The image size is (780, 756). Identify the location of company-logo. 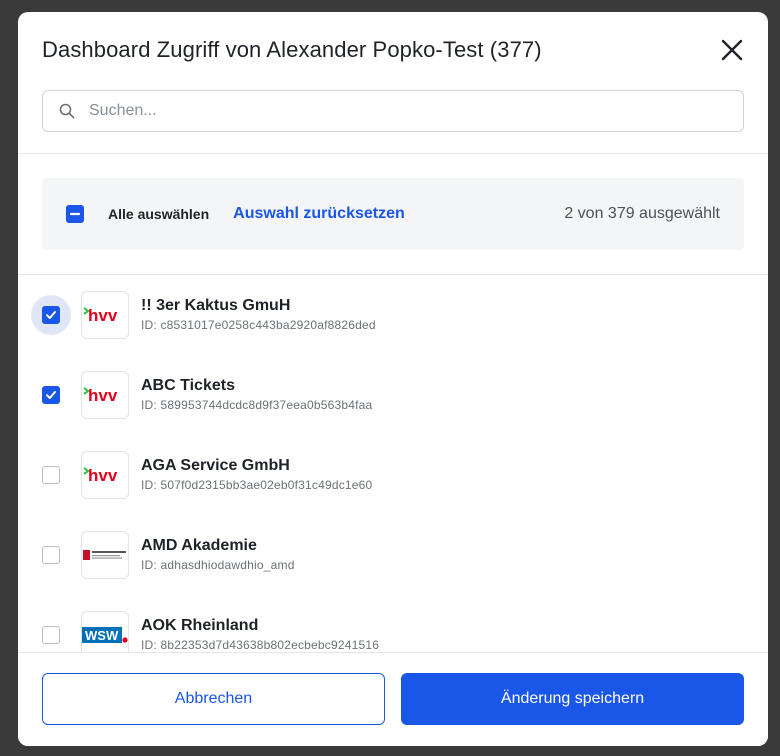
(105, 555).